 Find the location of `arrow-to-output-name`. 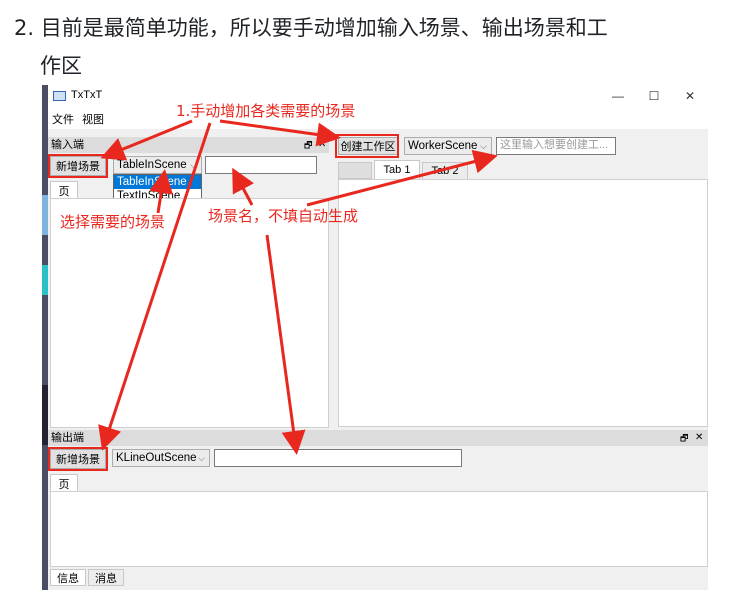

arrow-to-output-name is located at coordinates (285, 344).